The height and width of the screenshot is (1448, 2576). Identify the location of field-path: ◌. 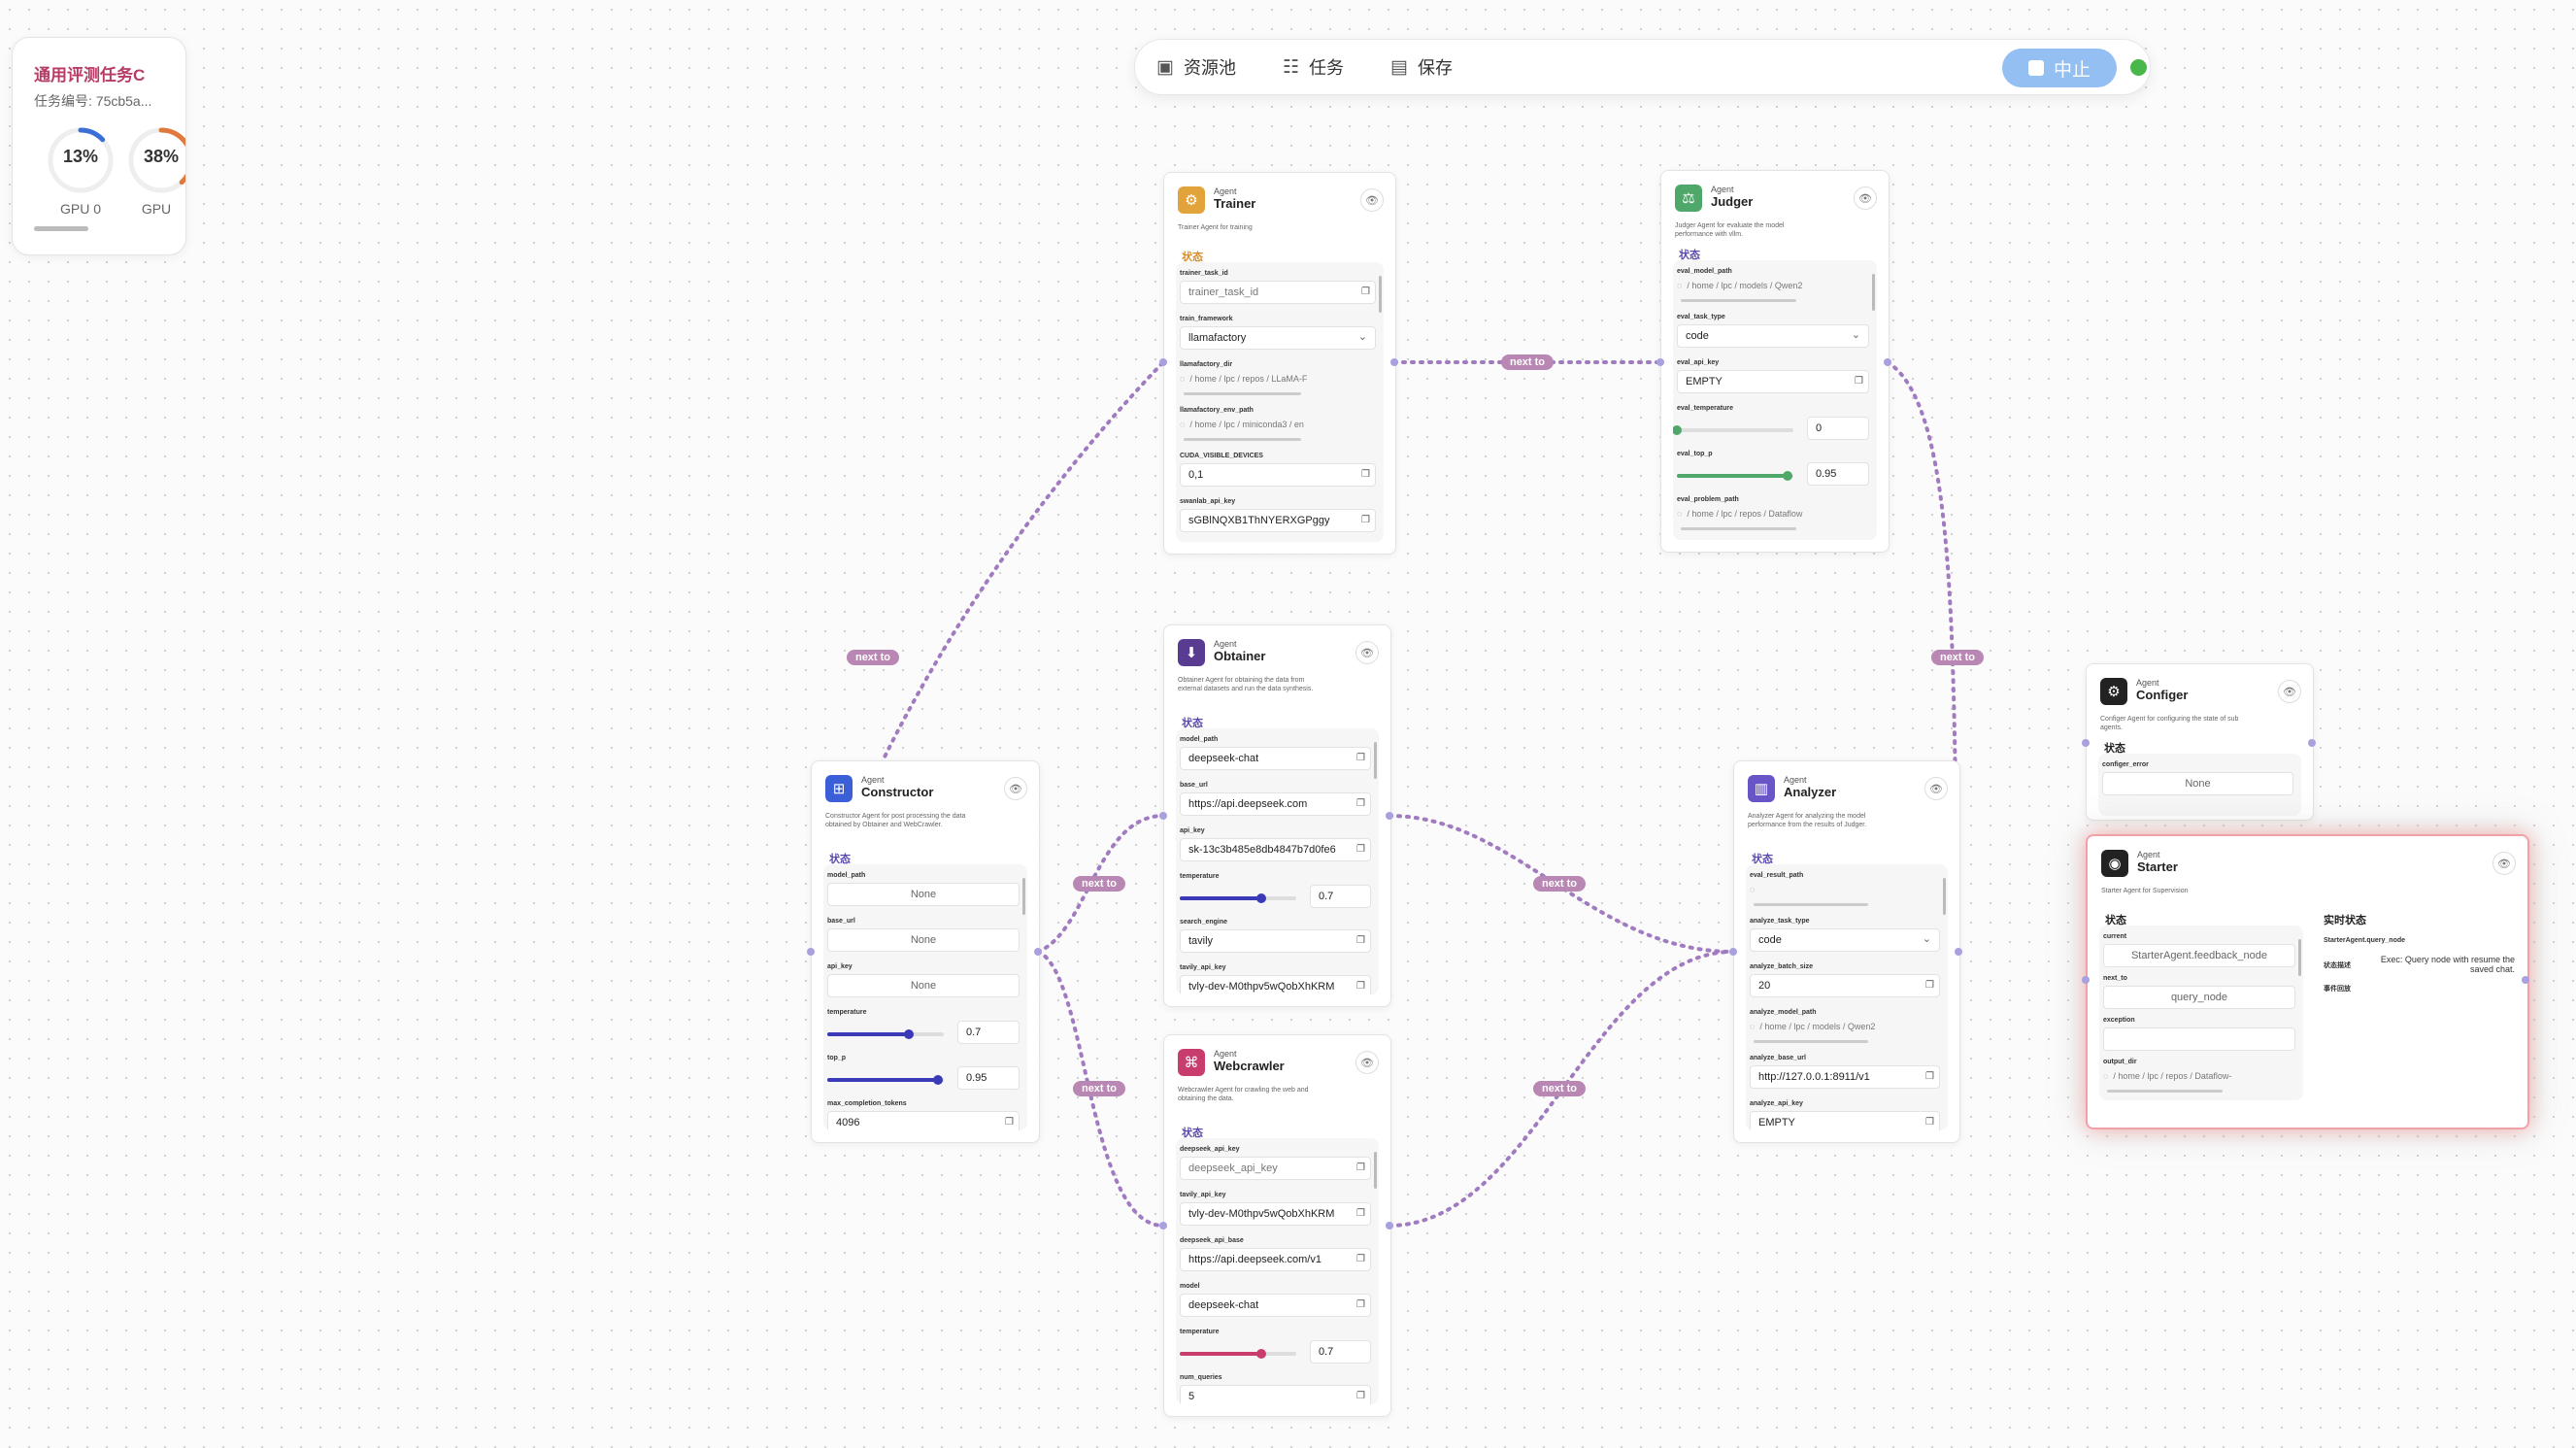
(1845, 893).